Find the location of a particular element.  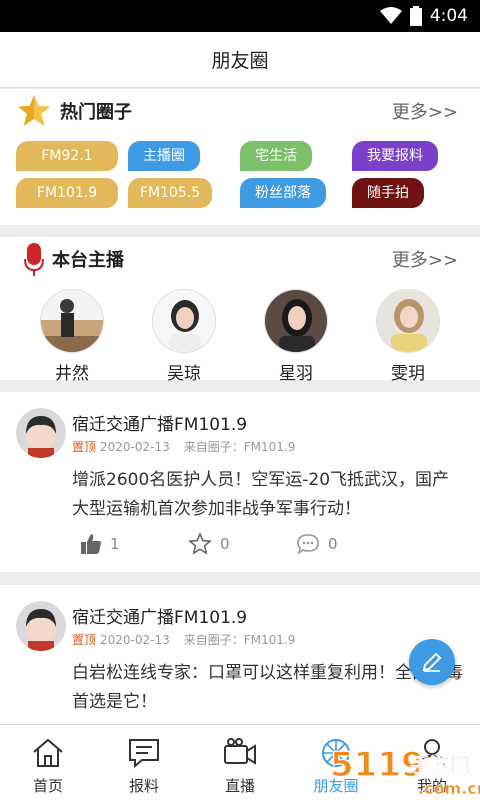

video-icon is located at coordinates (240, 751).